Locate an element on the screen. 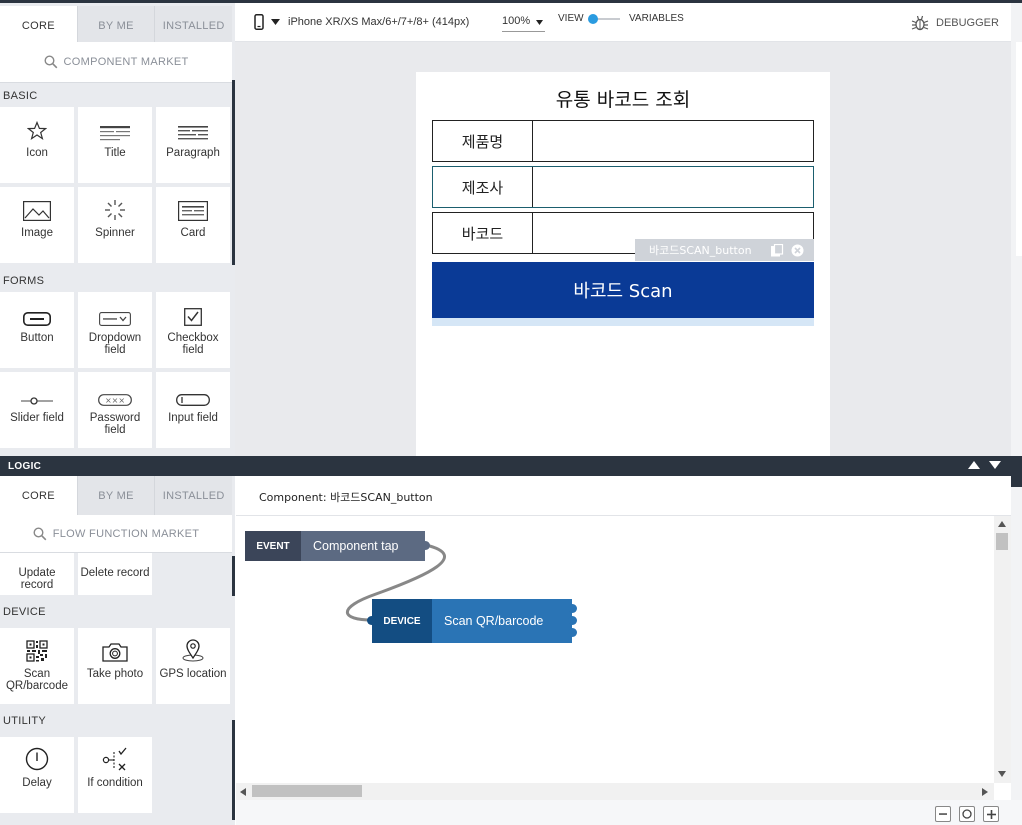 This screenshot has height=825, width=1022. close-icon is located at coordinates (797, 250).